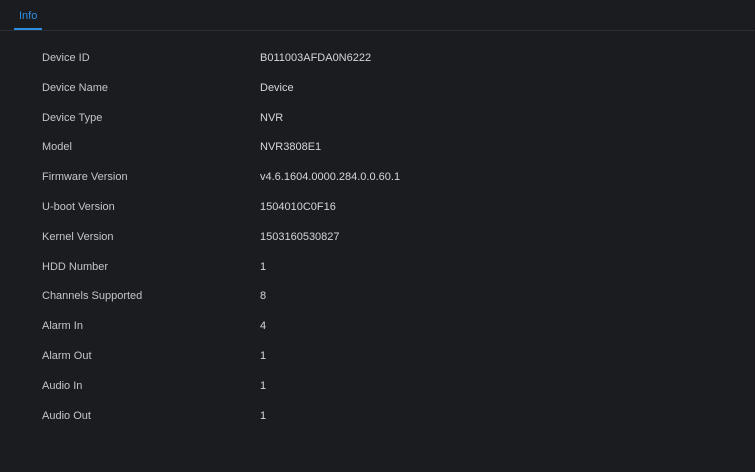 The image size is (755, 472). I want to click on info-row-model: Model NVR3808E1, so click(377, 148).